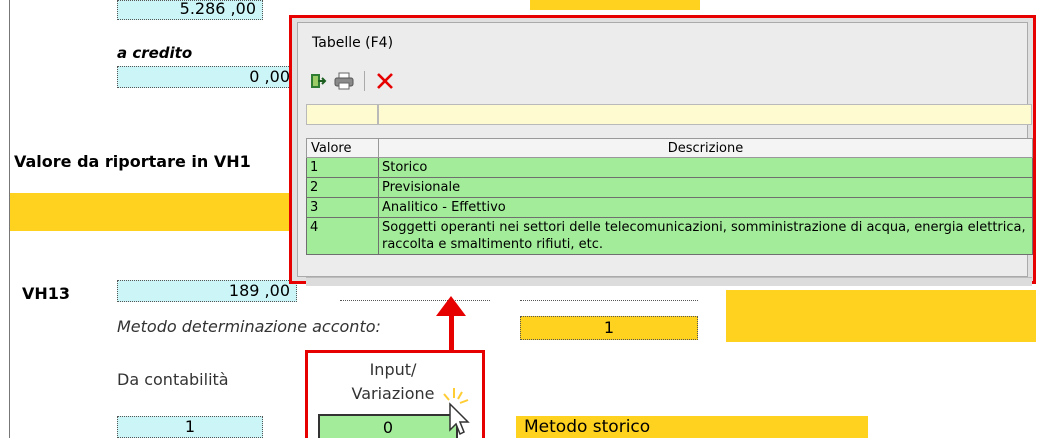  I want to click on top-value-field: 5.286 ,00, so click(190, 10).